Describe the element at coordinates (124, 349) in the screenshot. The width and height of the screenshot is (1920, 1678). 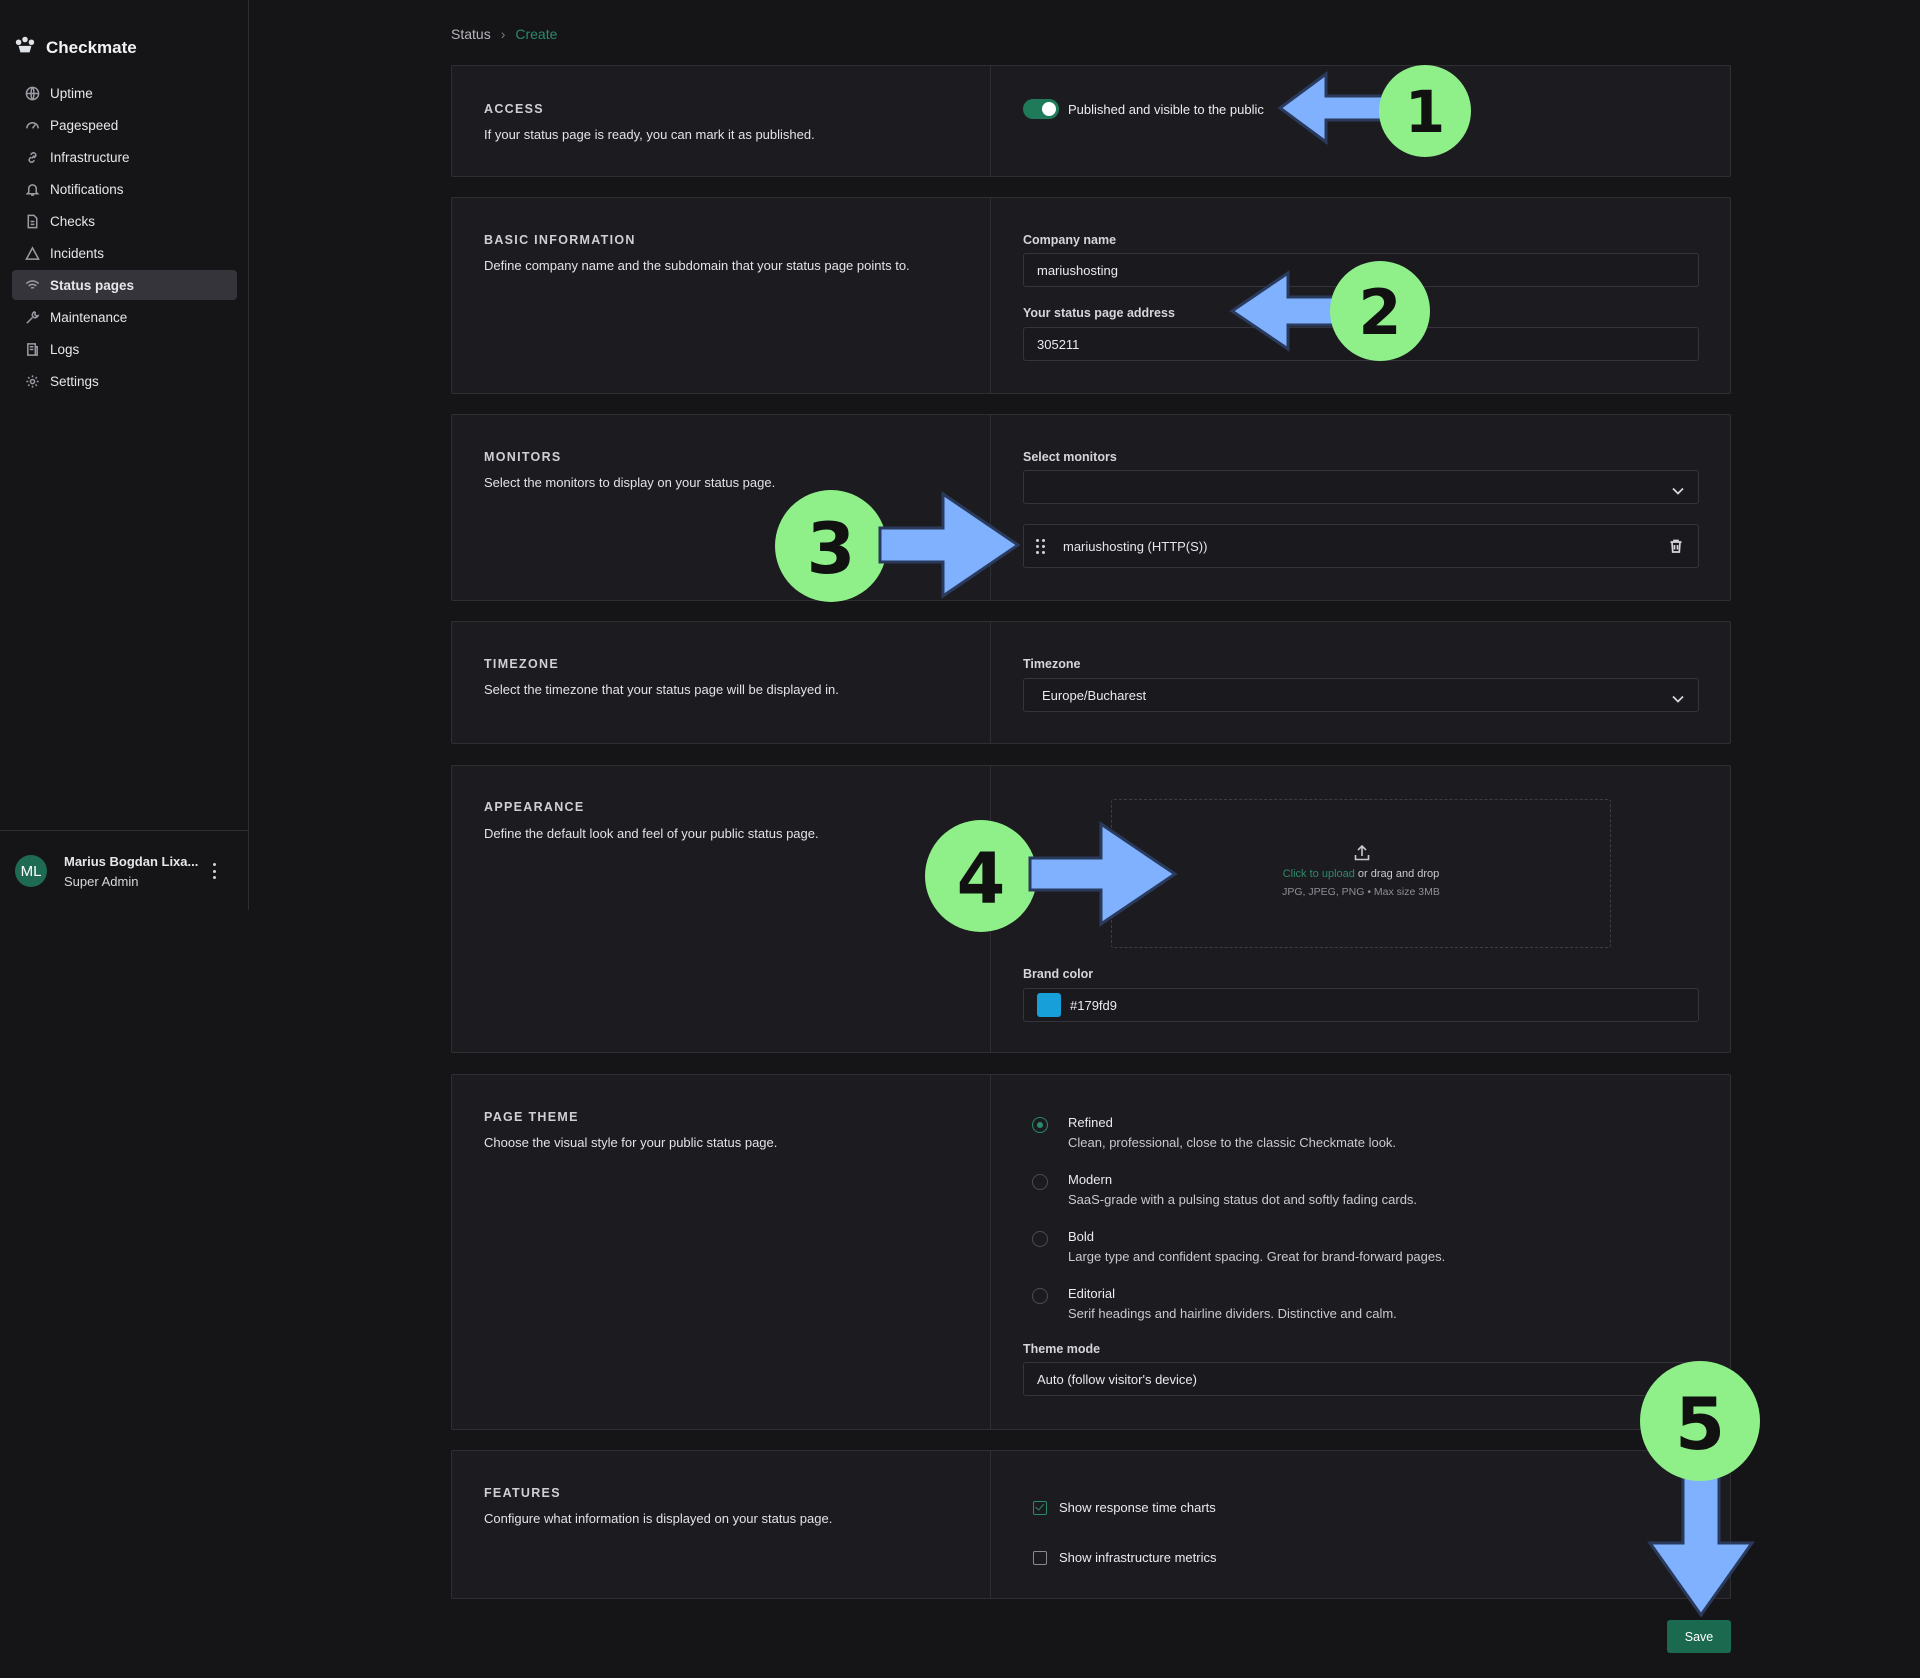
I see `sidebar-item-logs: Logs` at that location.